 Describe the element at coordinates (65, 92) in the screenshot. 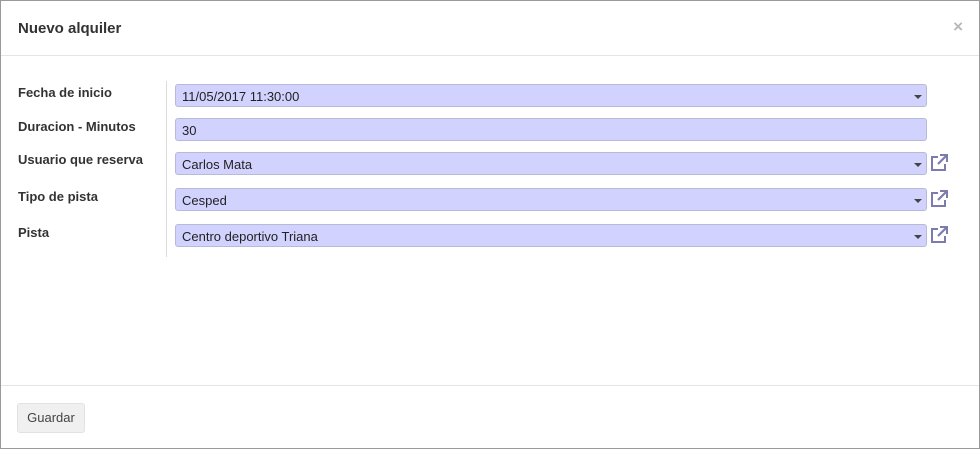

I see `start-date-label: Fecha de inicio` at that location.